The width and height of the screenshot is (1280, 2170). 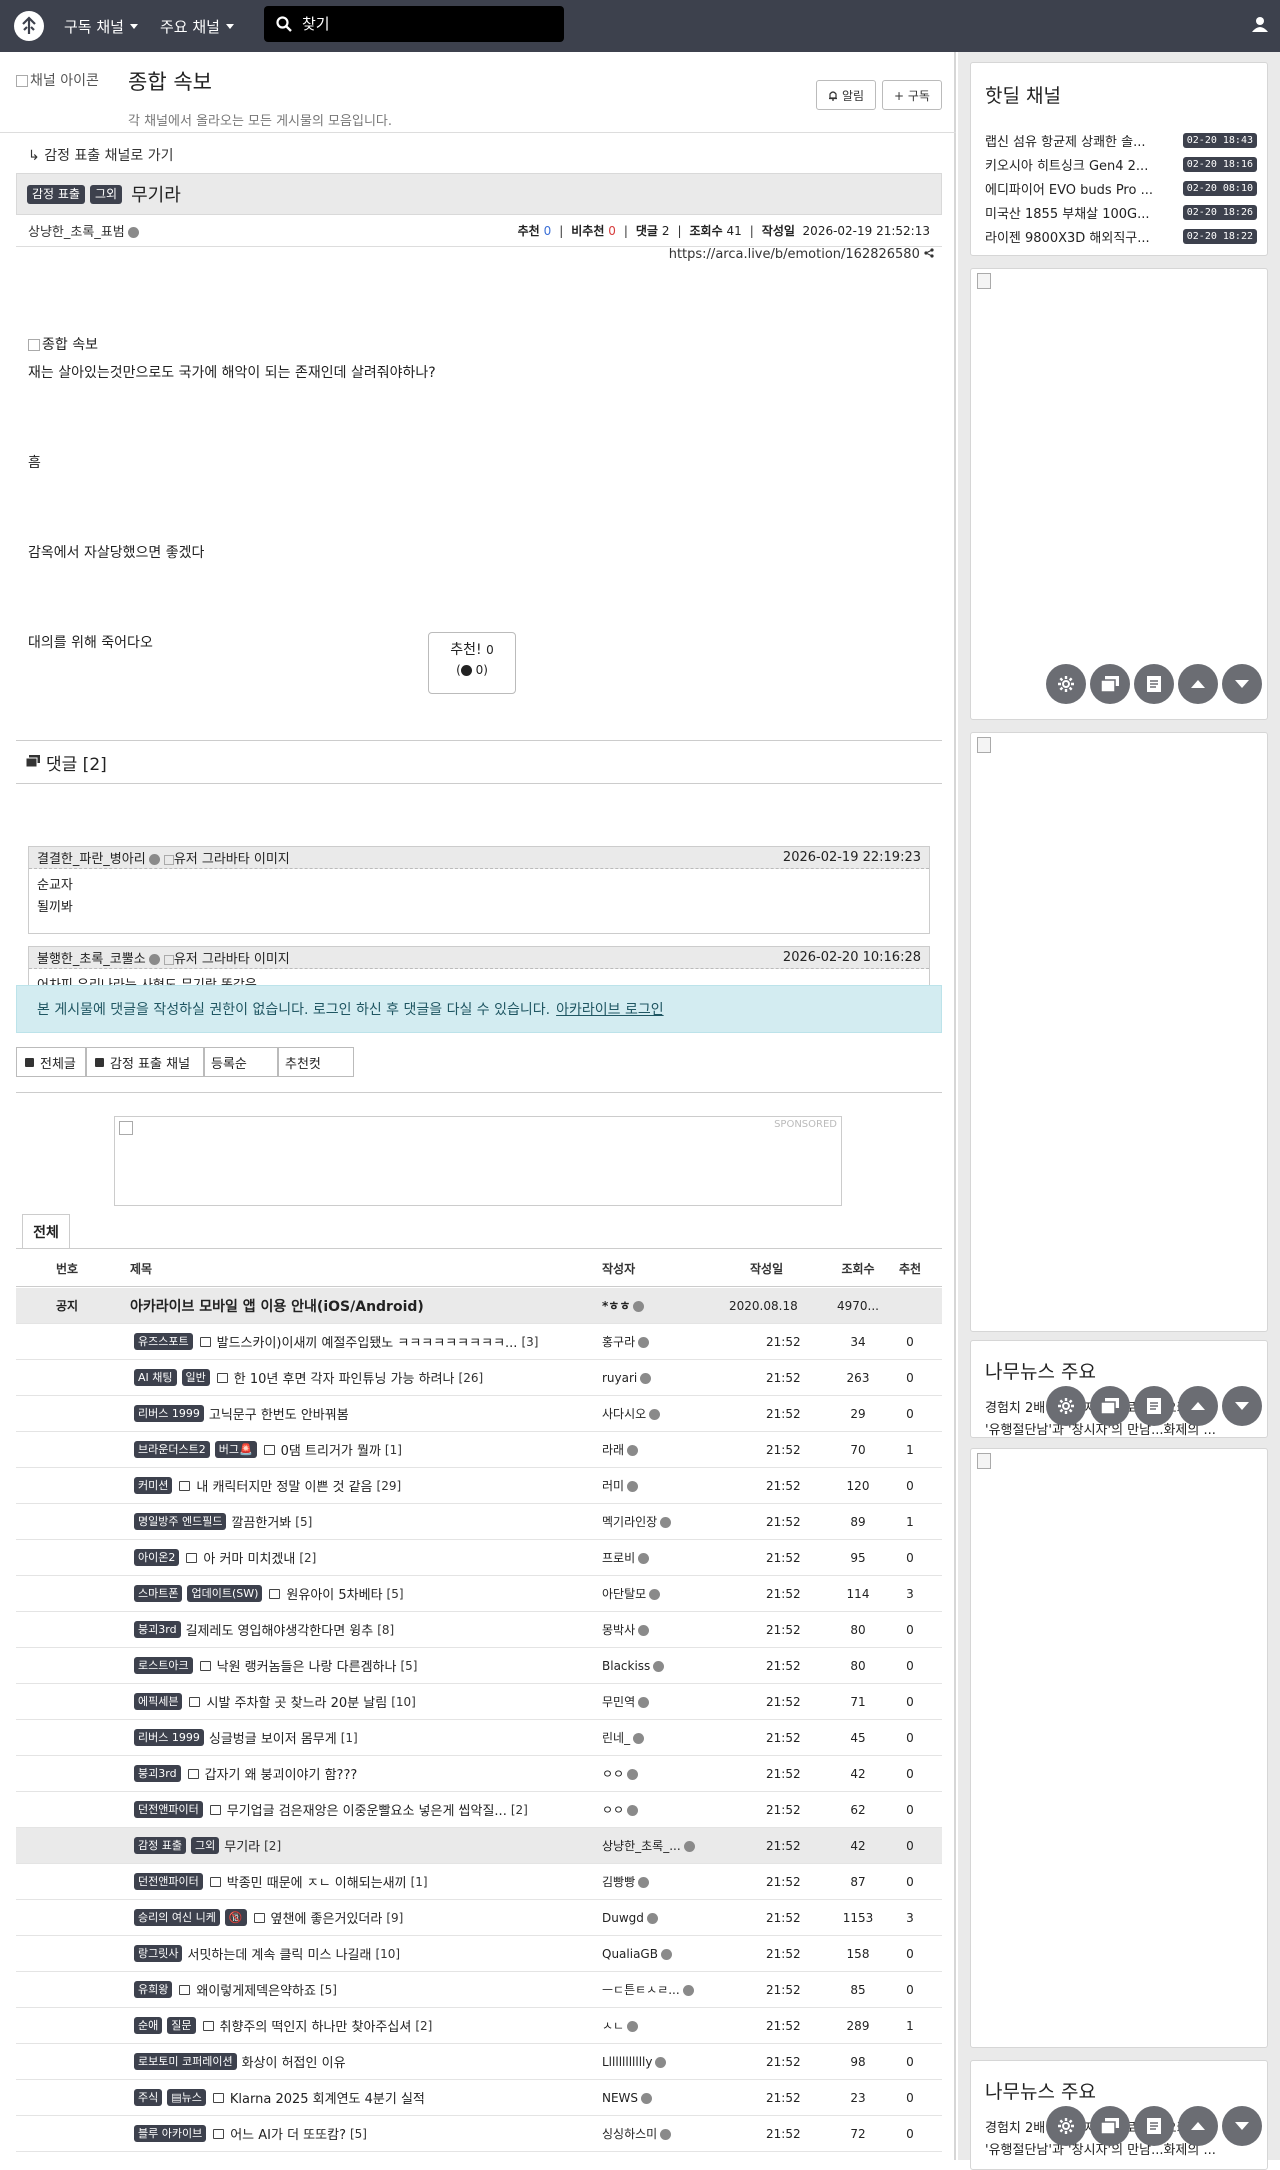 What do you see at coordinates (279, 1953) in the screenshot?
I see `row-title: 서밋하는데 계속 클릭 미스 나길래` at bounding box center [279, 1953].